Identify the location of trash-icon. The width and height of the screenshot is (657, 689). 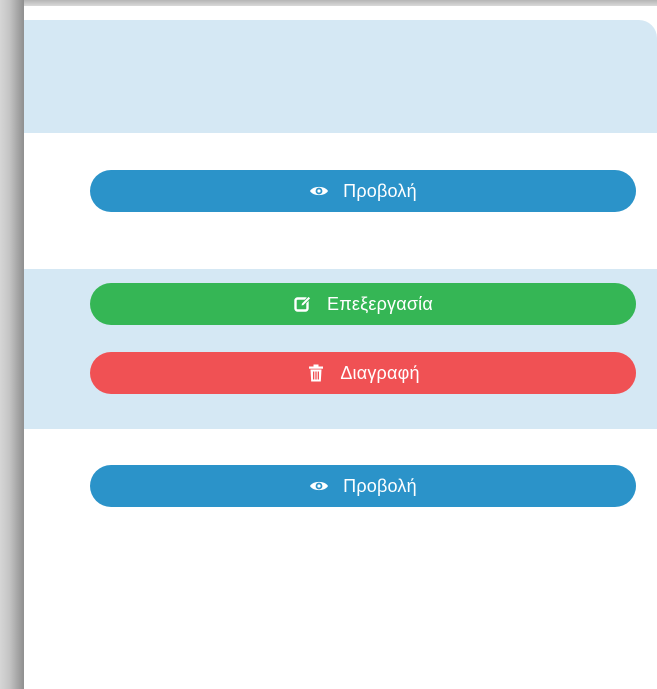
(316, 373).